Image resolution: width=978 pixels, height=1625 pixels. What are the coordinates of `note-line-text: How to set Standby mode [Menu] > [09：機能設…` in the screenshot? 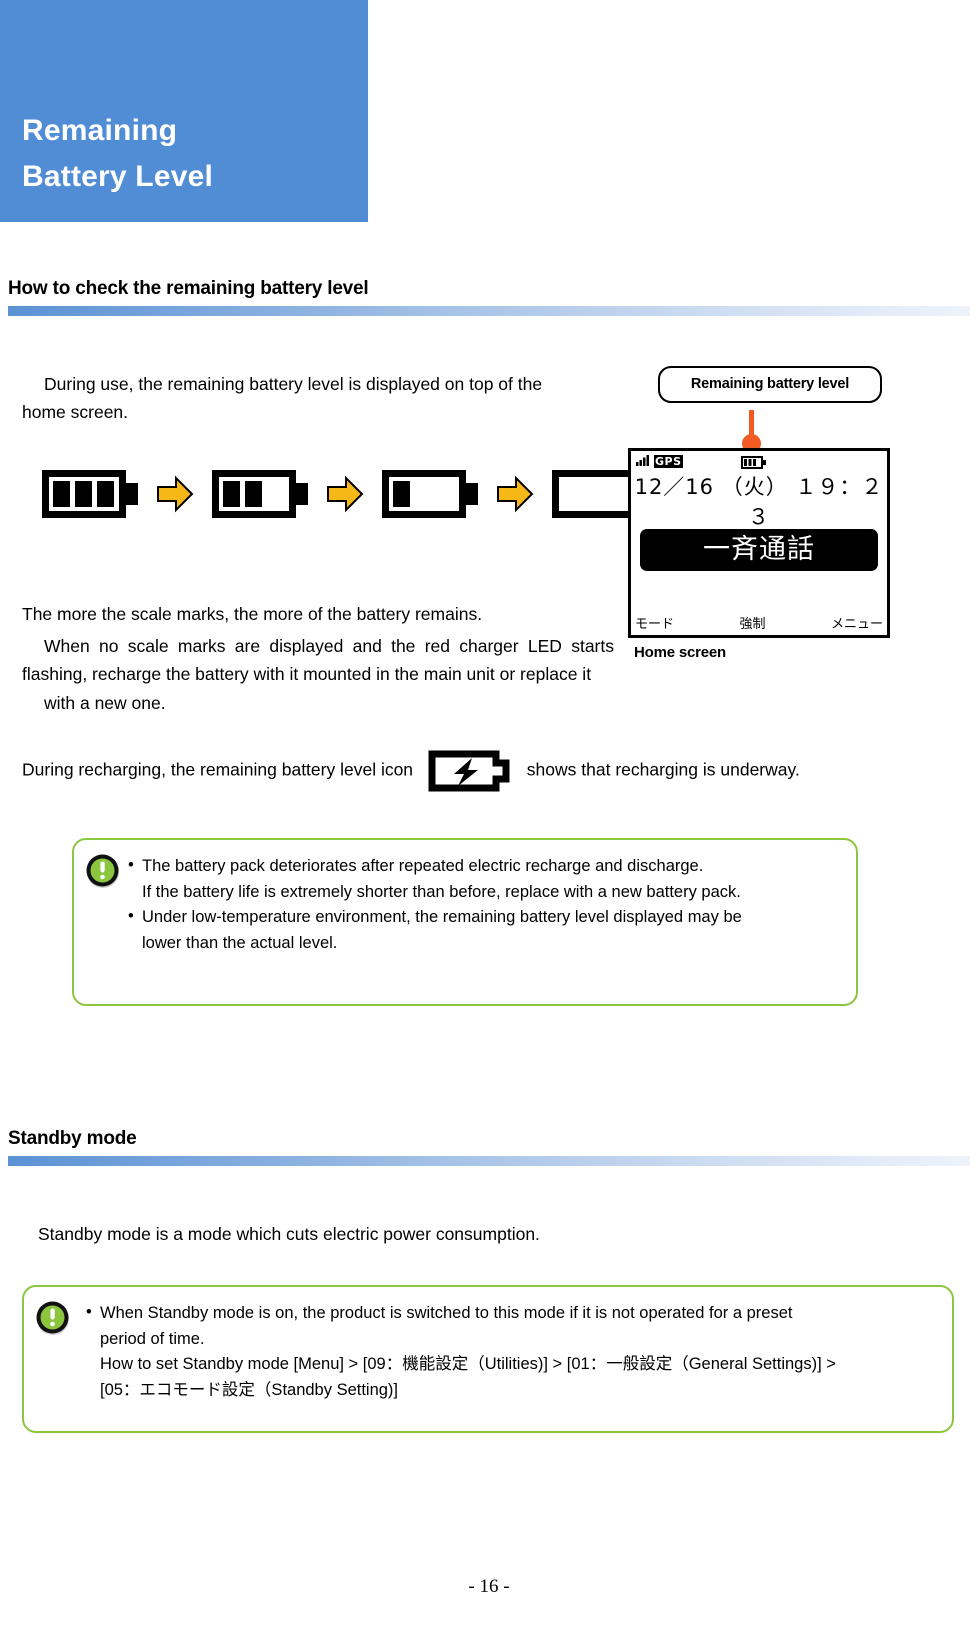 It's located at (468, 1364).